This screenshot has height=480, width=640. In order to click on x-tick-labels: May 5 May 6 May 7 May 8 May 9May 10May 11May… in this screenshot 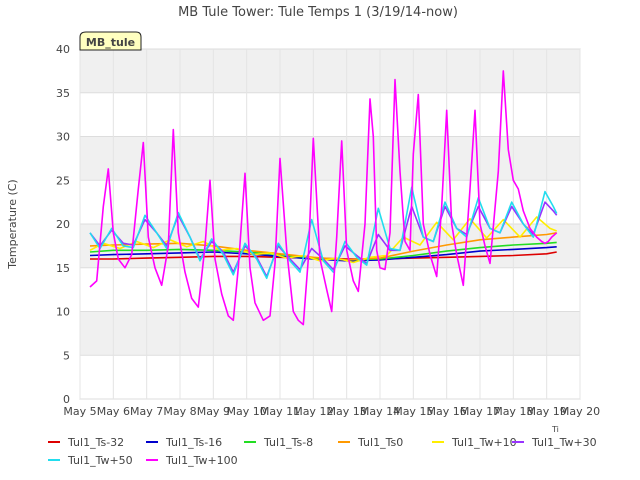, I will do `click(331, 411)`.